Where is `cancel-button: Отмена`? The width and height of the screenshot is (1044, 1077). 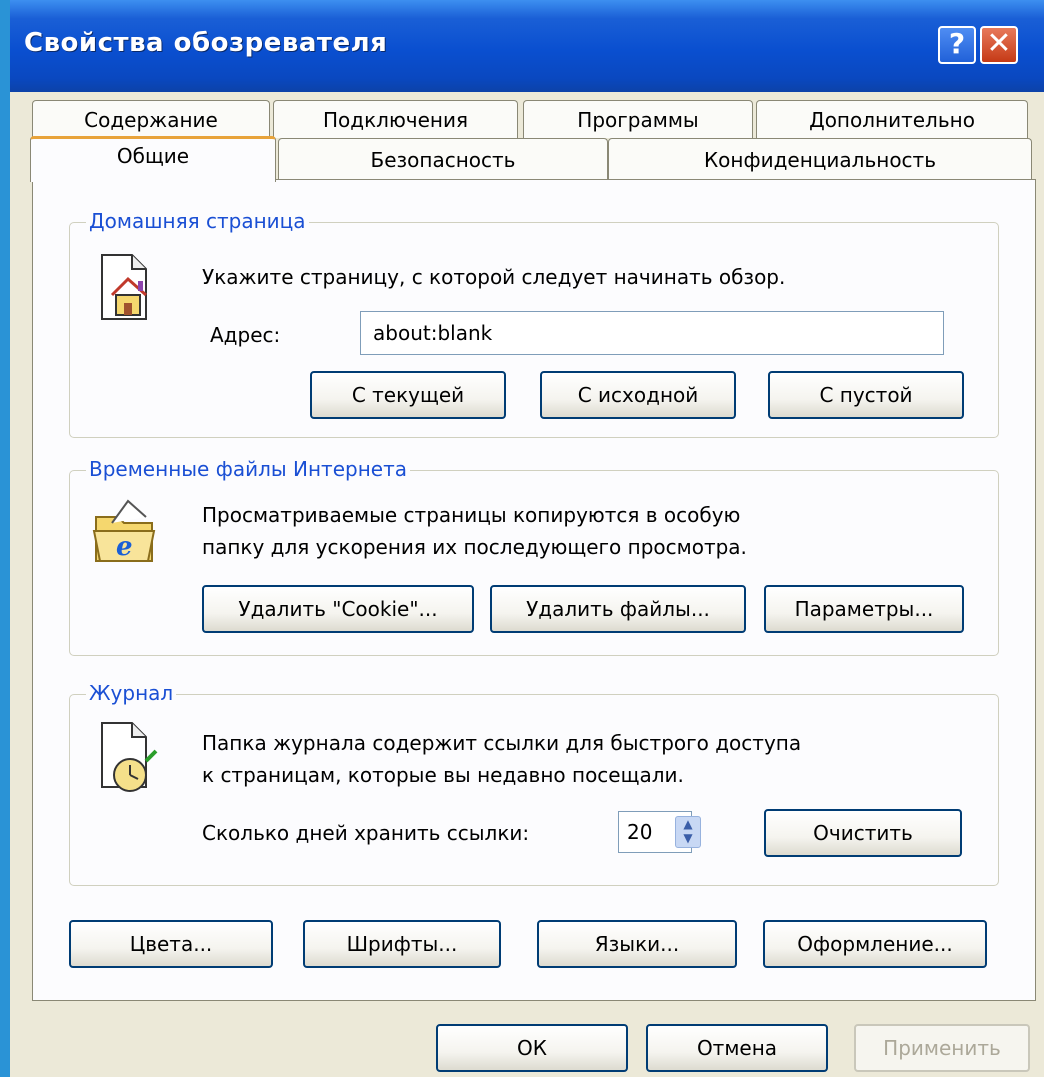 cancel-button: Отмена is located at coordinates (737, 1048).